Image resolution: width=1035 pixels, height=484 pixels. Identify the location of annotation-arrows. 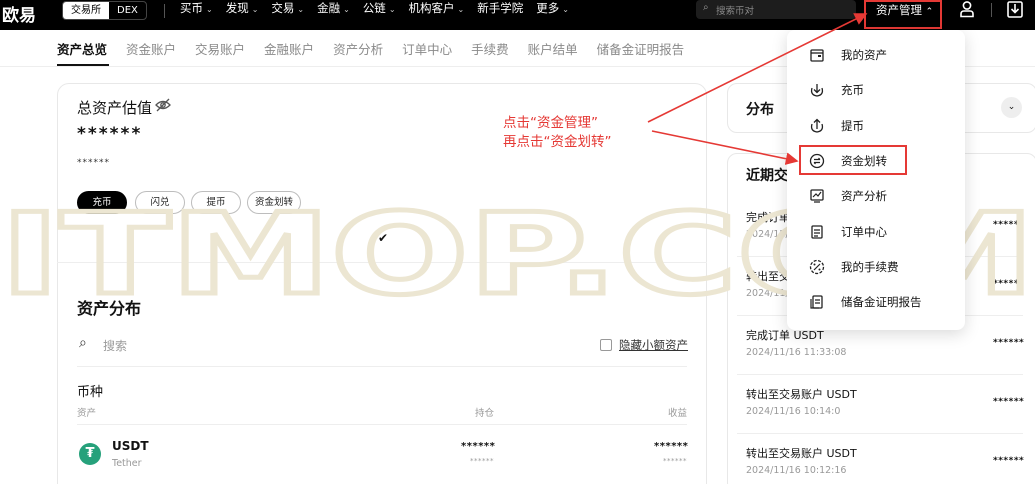
(757, 89).